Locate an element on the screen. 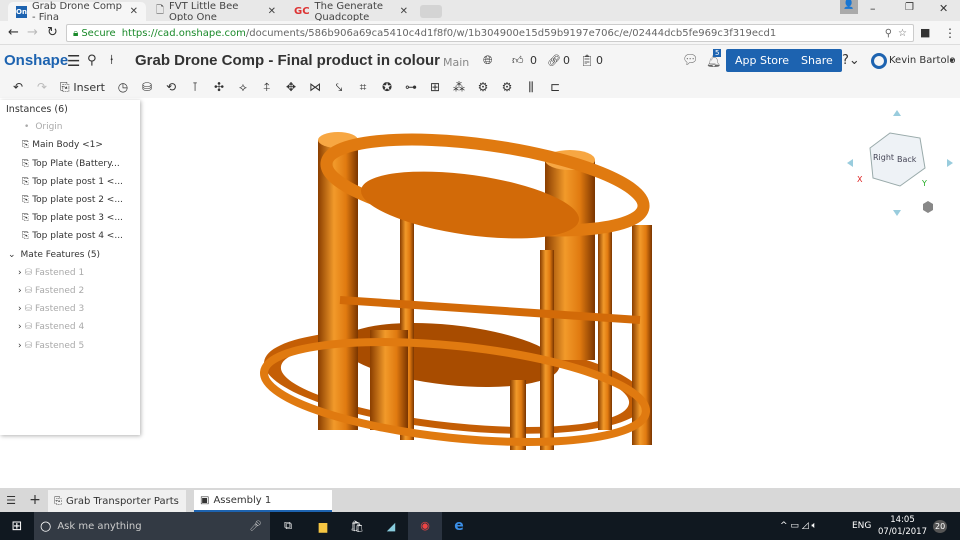 Image resolution: width=960 pixels, height=540 pixels. like-icon: 👍︎ is located at coordinates (518, 60).